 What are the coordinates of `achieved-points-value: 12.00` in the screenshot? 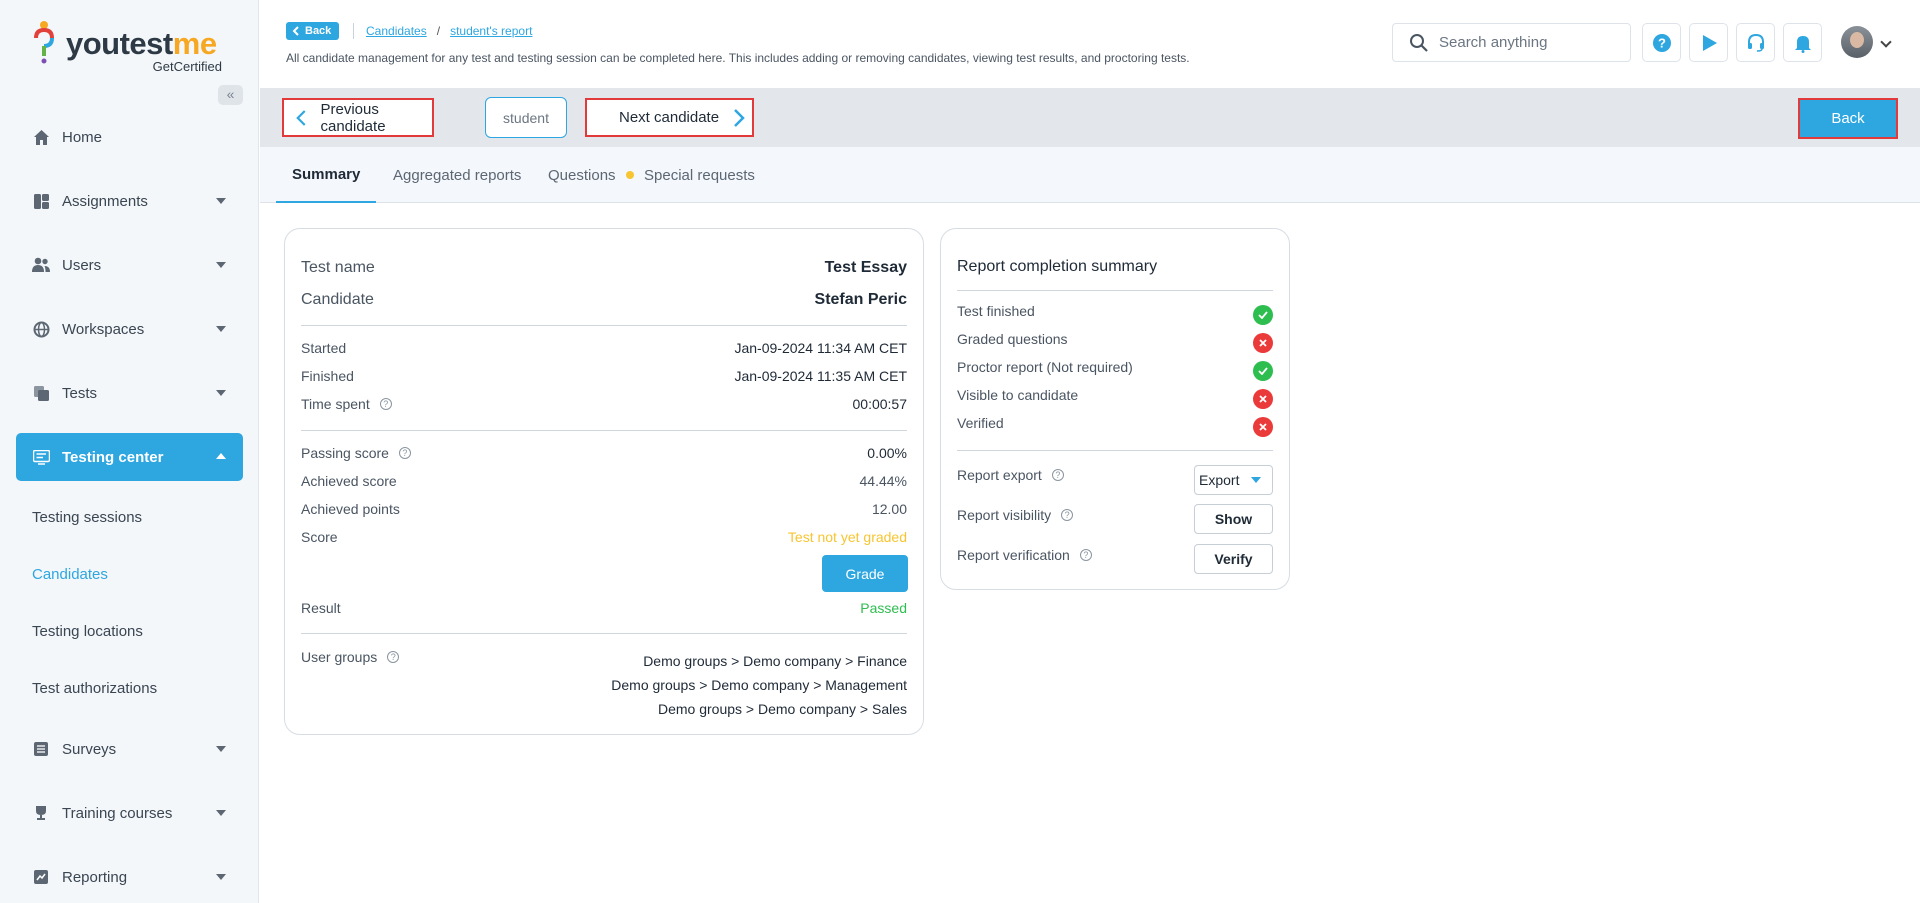 It's located at (889, 509).